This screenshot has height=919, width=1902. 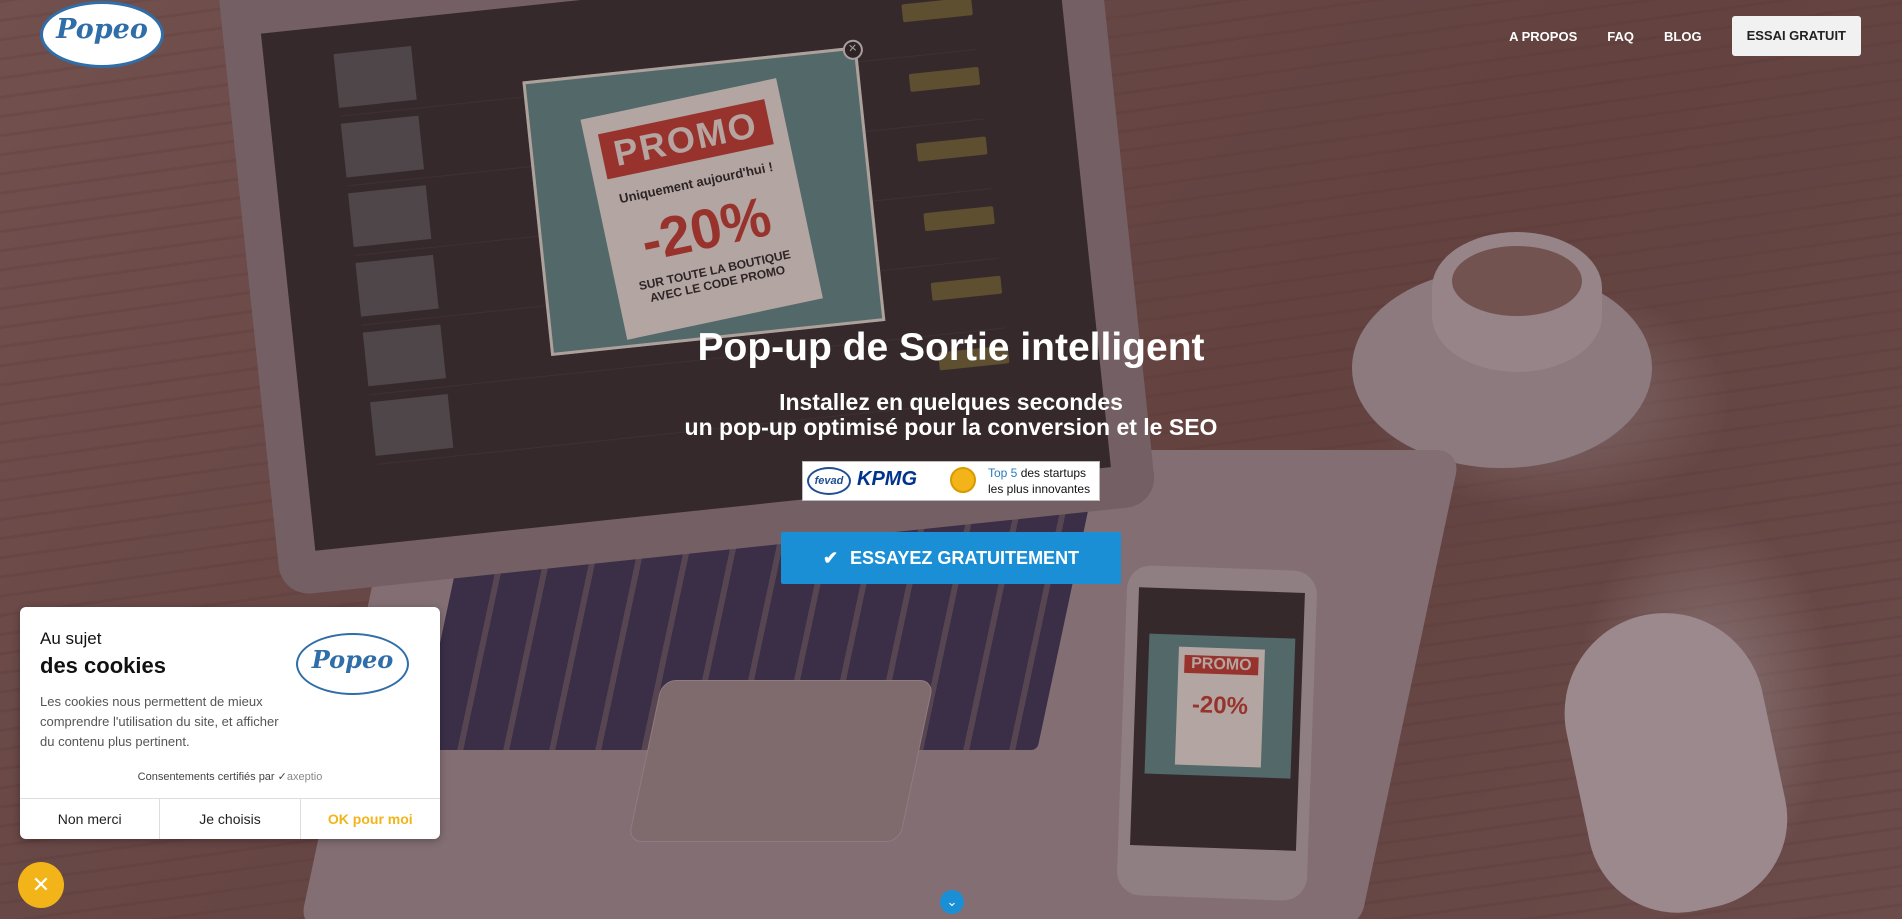 I want to click on badge-line1-rest: des startups, so click(x=1052, y=473).